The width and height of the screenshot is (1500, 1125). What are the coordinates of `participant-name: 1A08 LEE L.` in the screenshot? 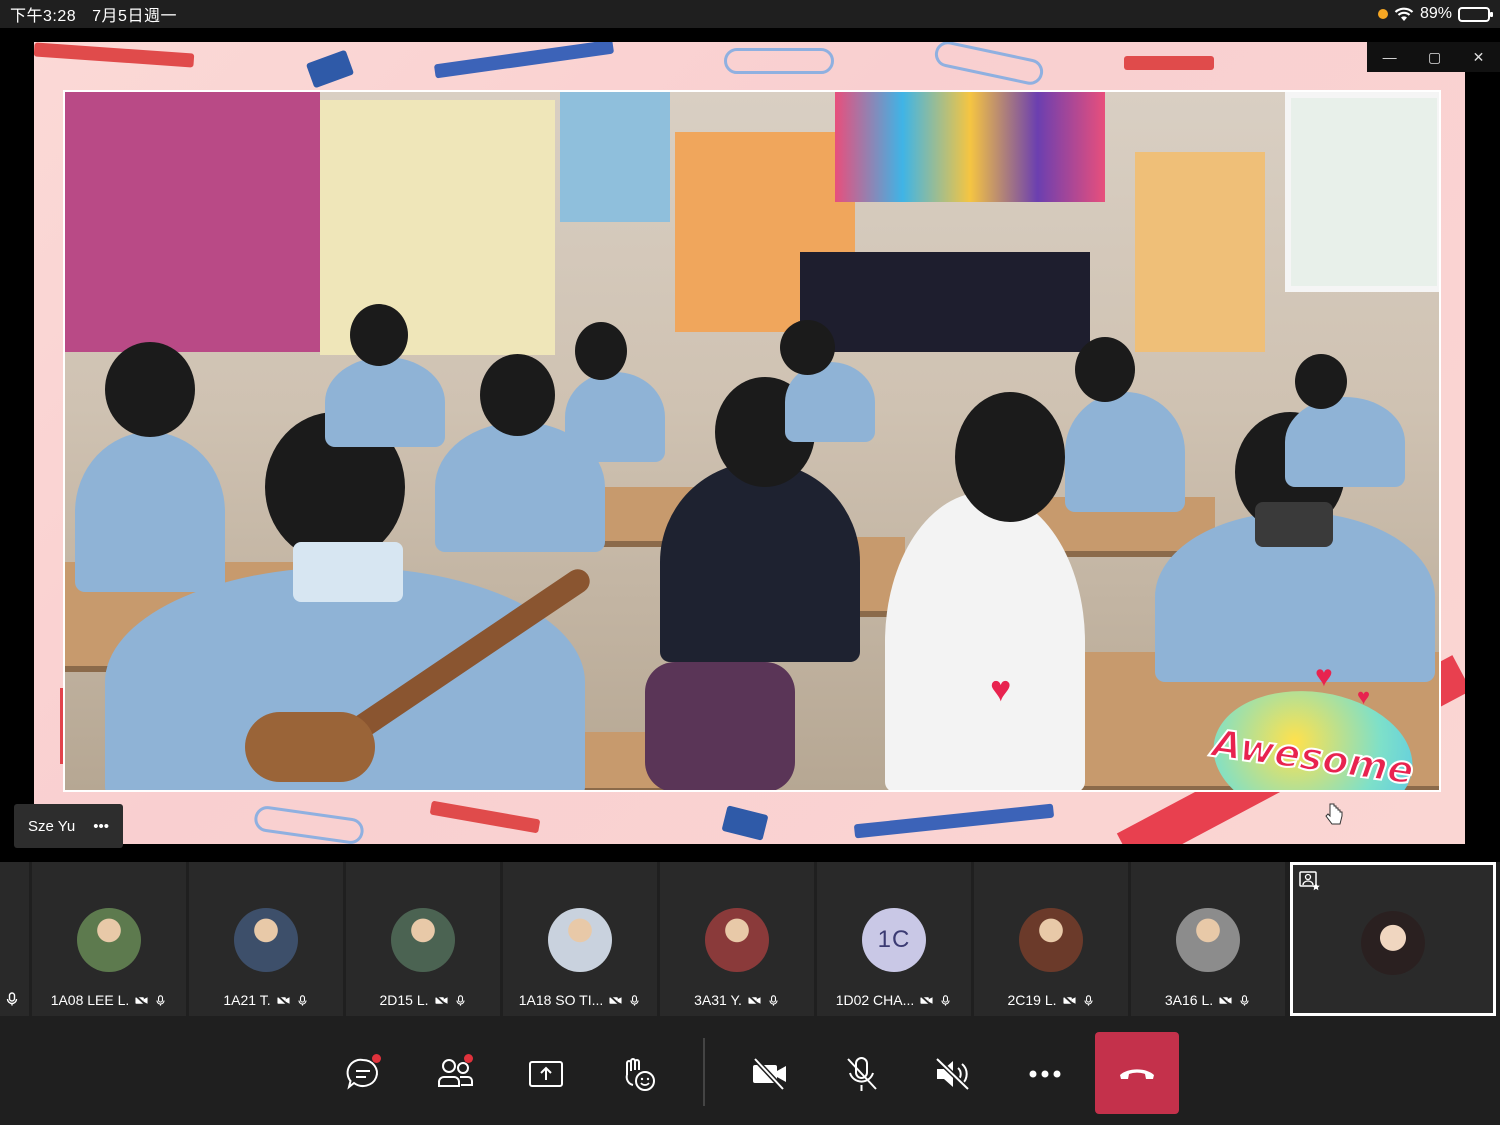 It's located at (90, 1000).